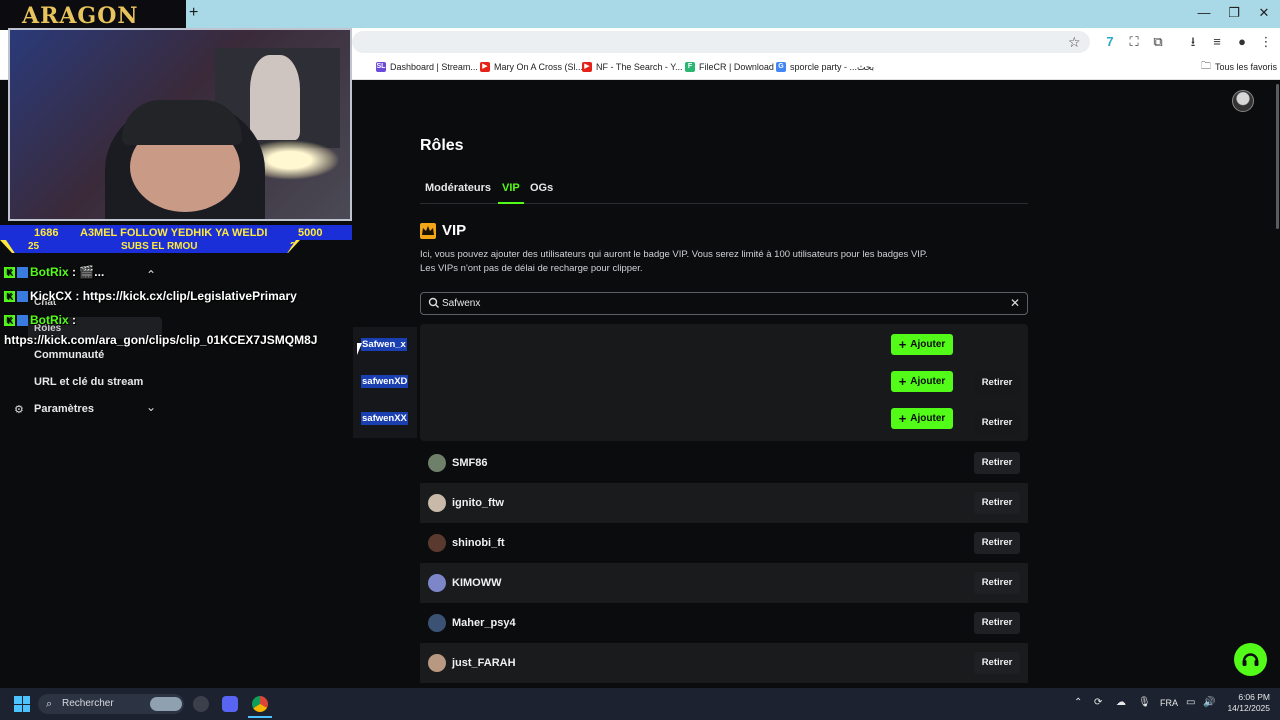 Image resolution: width=1280 pixels, height=720 pixels. Describe the element at coordinates (201, 704) in the screenshot. I see `app-icon` at that location.